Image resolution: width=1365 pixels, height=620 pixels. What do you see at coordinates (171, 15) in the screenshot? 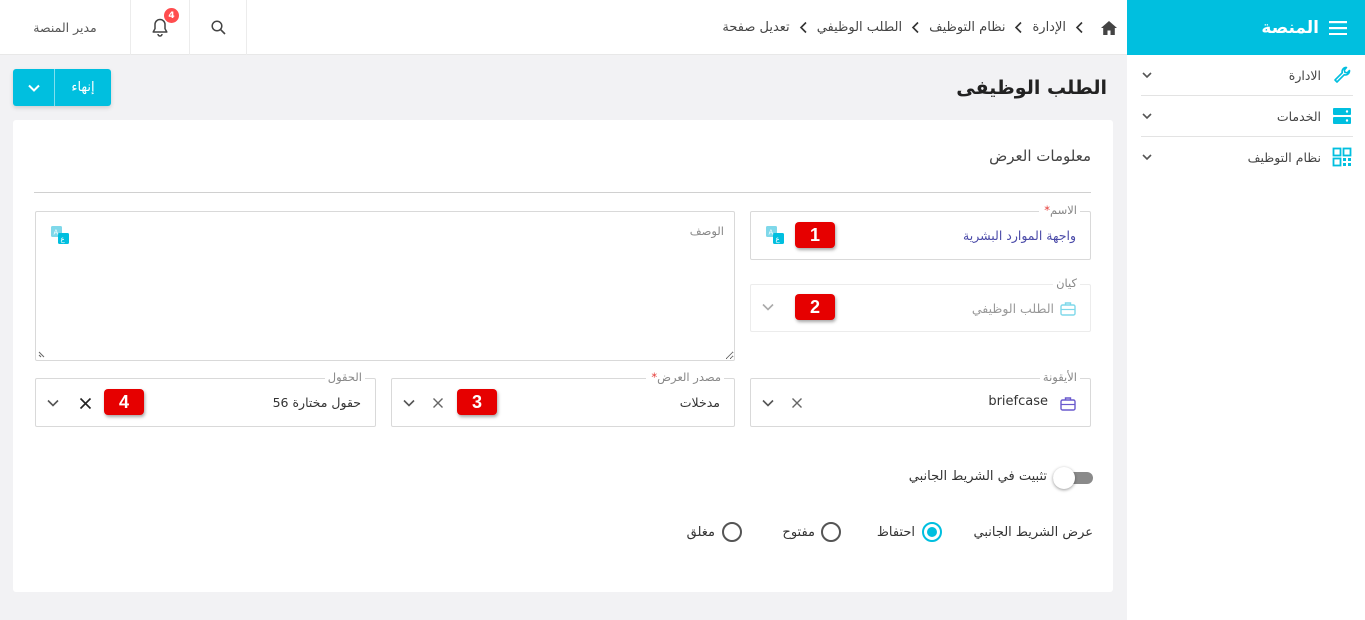
I see `notification-badge: 4` at bounding box center [171, 15].